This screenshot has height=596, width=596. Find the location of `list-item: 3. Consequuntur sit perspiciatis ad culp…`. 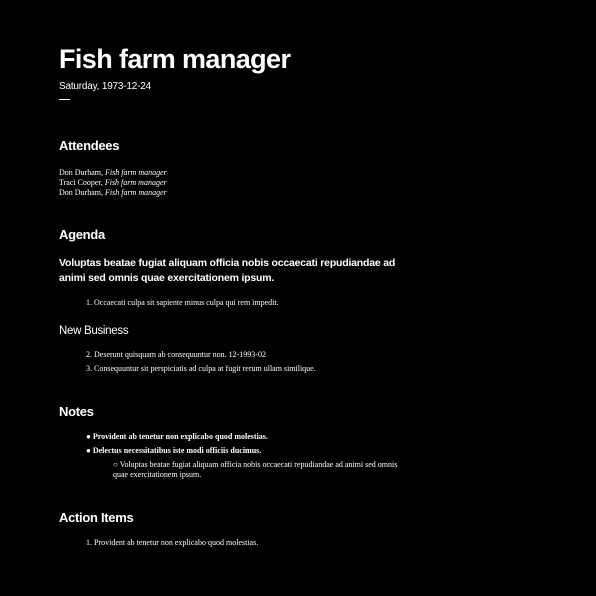

list-item: 3. Consequuntur sit perspiciatis ad culp… is located at coordinates (249, 369).